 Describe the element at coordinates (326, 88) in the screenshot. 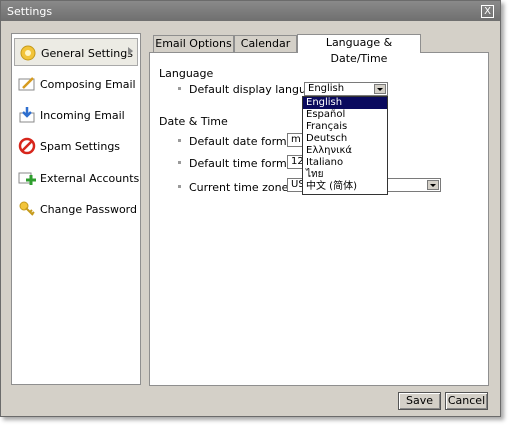

I see `display-language-value: English` at that location.